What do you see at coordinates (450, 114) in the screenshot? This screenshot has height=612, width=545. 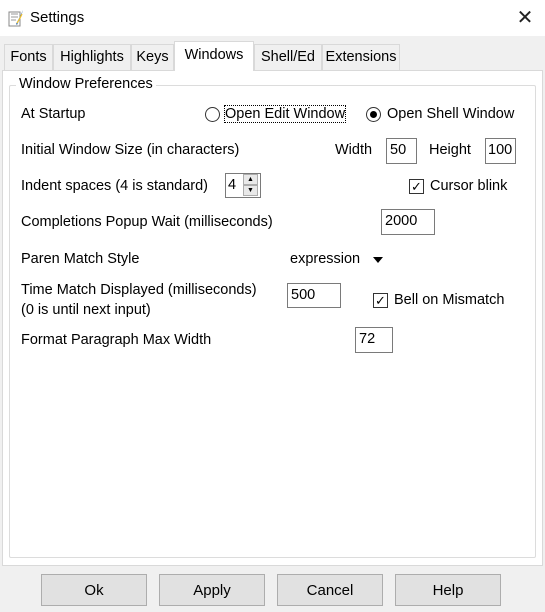 I see `radio-open-shell-window-label: Open Shell Window` at bounding box center [450, 114].